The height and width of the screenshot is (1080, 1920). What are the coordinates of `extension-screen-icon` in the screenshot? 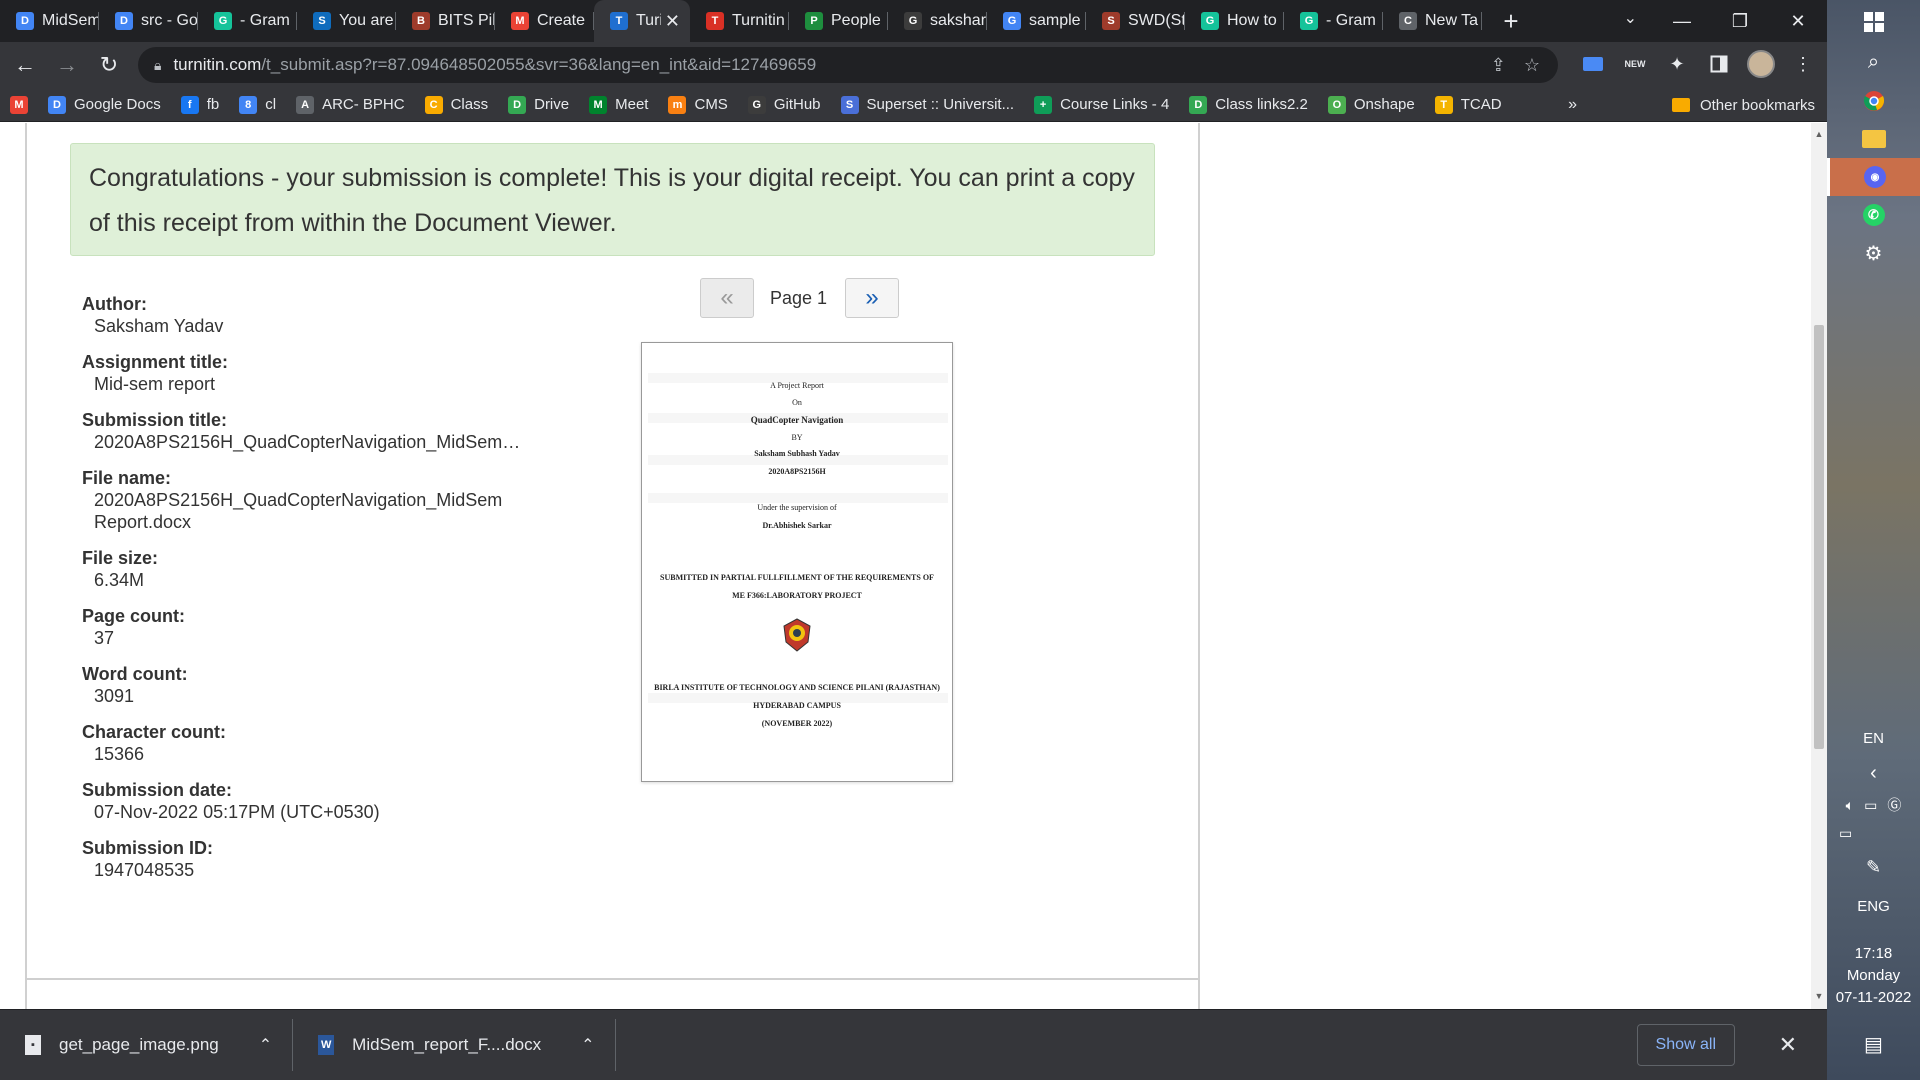 It's located at (1593, 64).